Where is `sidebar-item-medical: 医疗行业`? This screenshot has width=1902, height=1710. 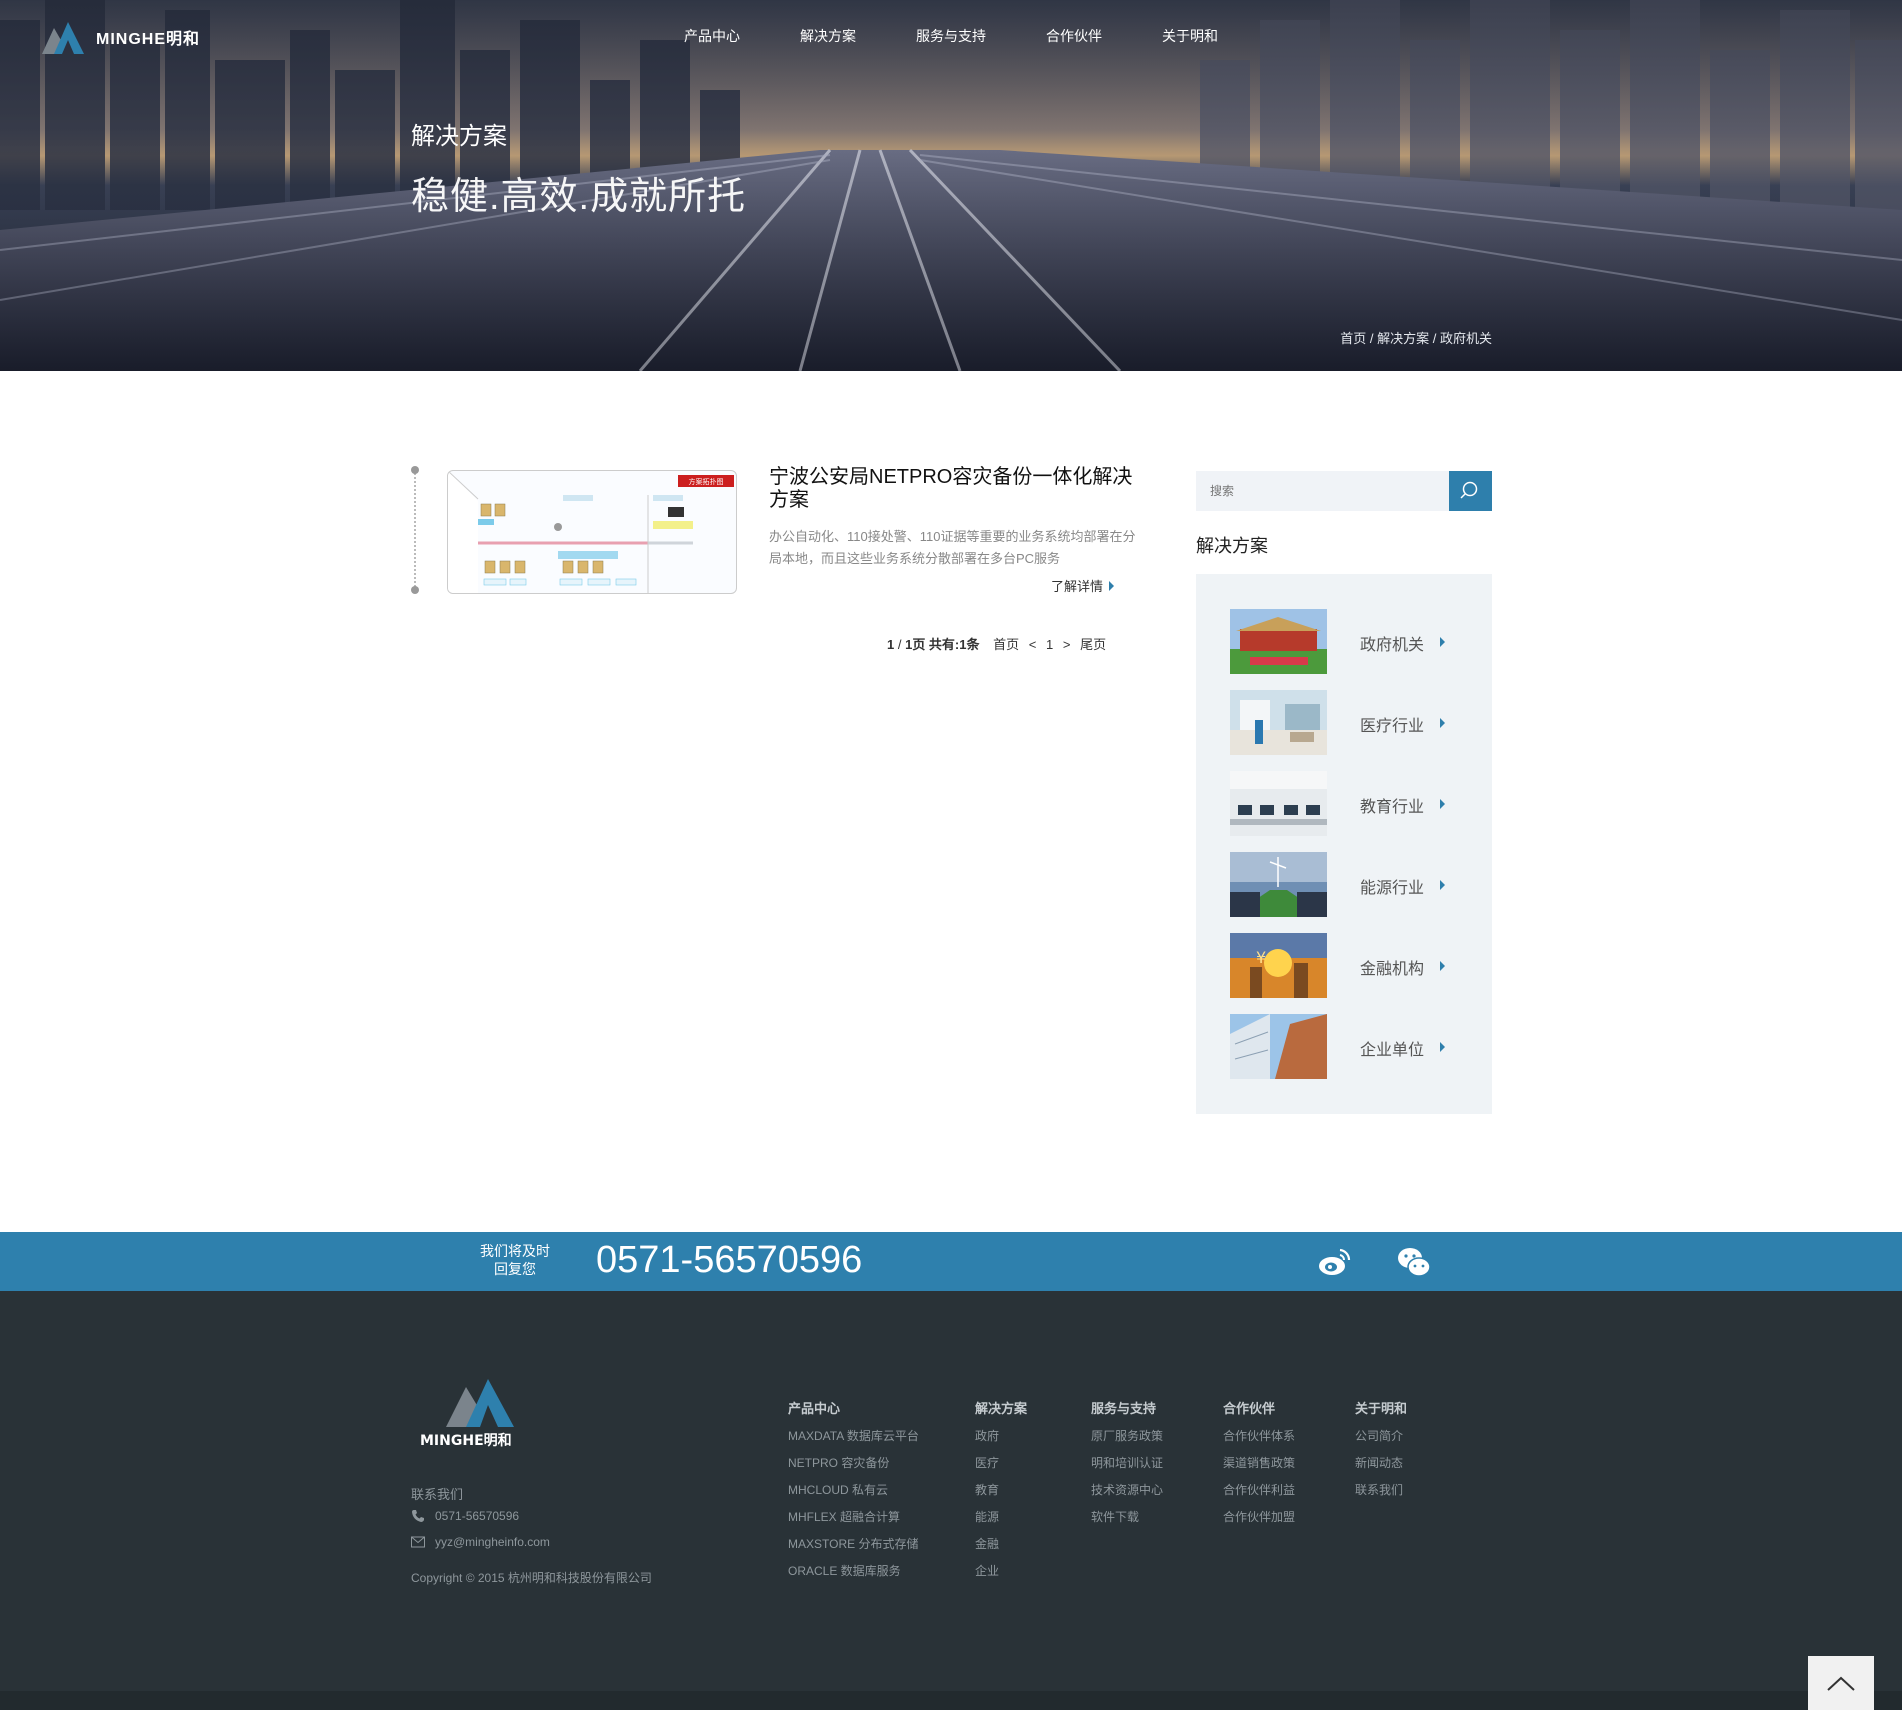 sidebar-item-medical: 医疗行业 is located at coordinates (1350, 723).